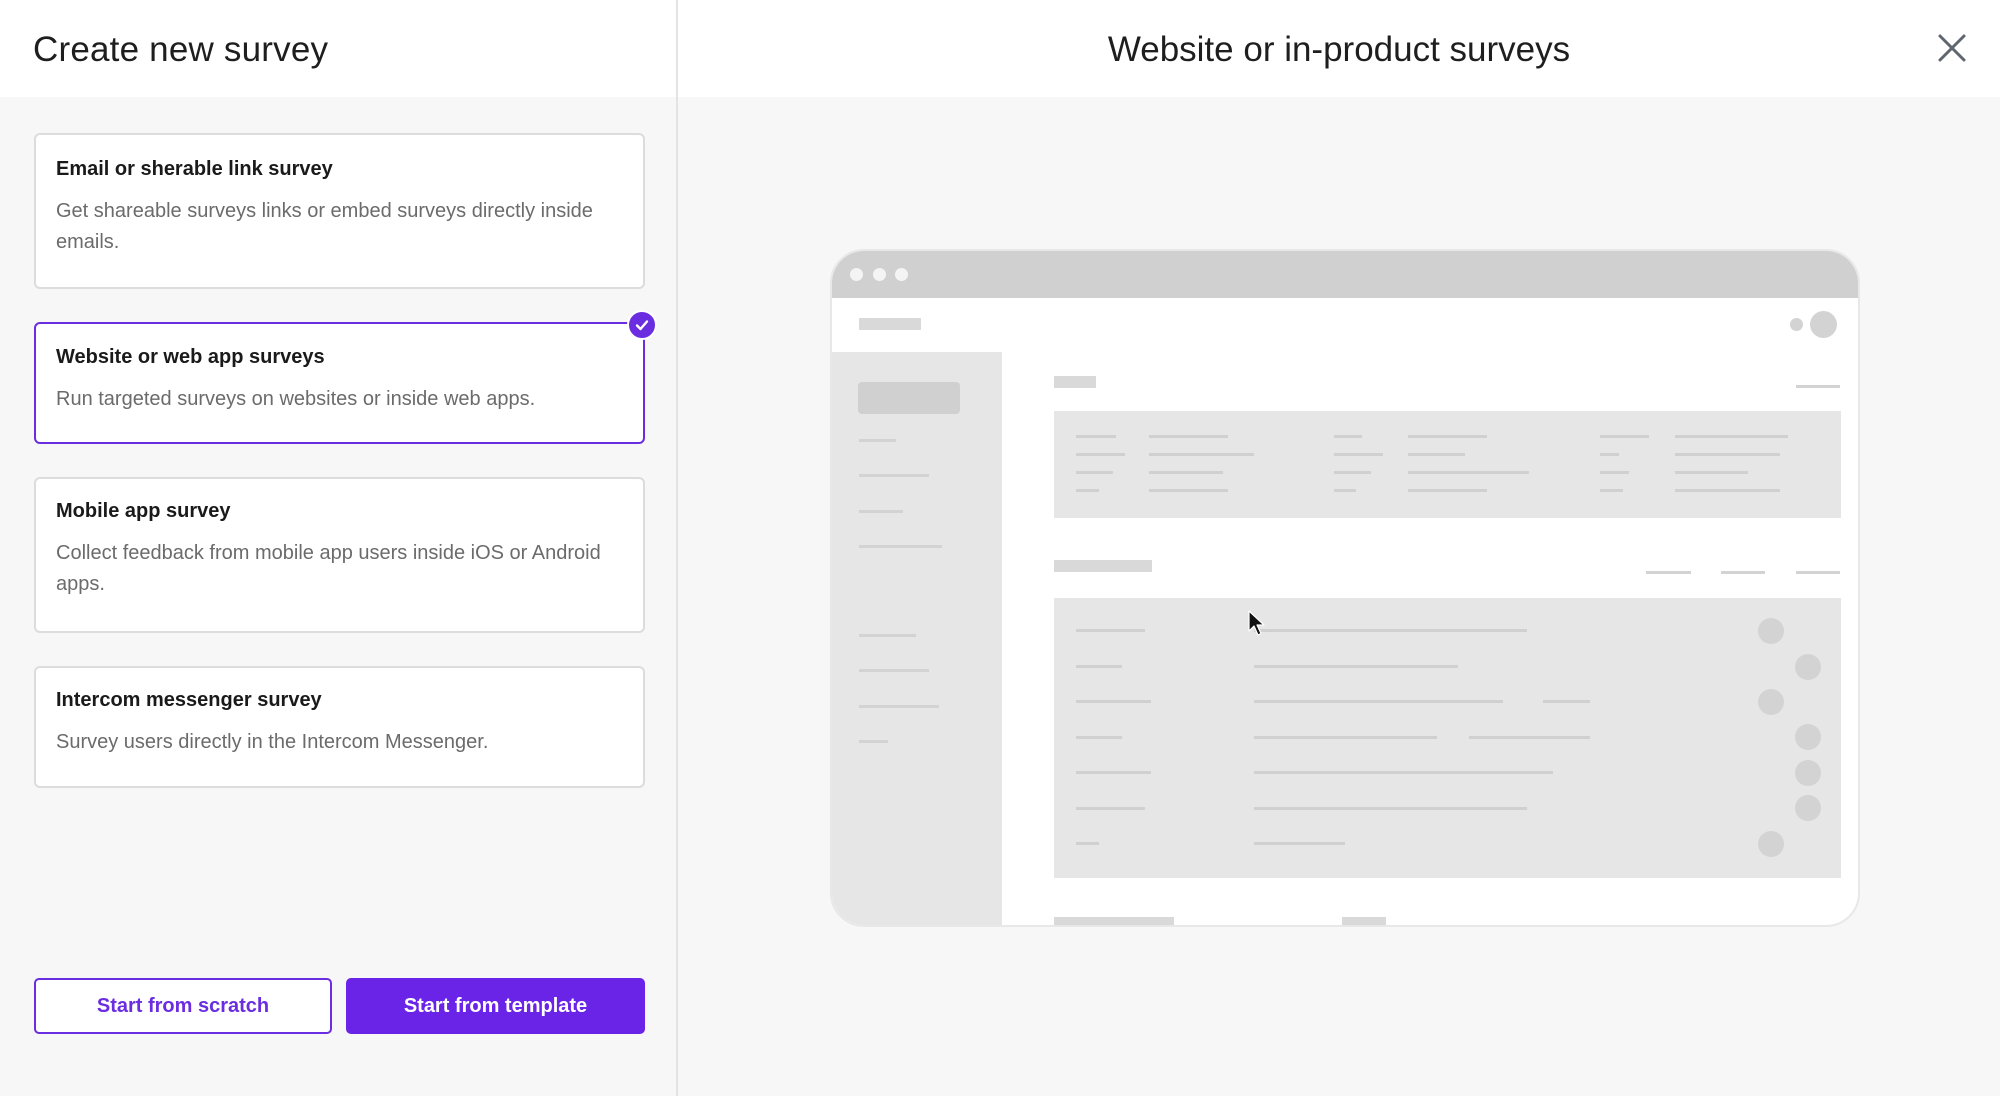 Image resolution: width=2000 pixels, height=1096 pixels. What do you see at coordinates (1256, 623) in the screenshot?
I see `mouse-pointer-icon` at bounding box center [1256, 623].